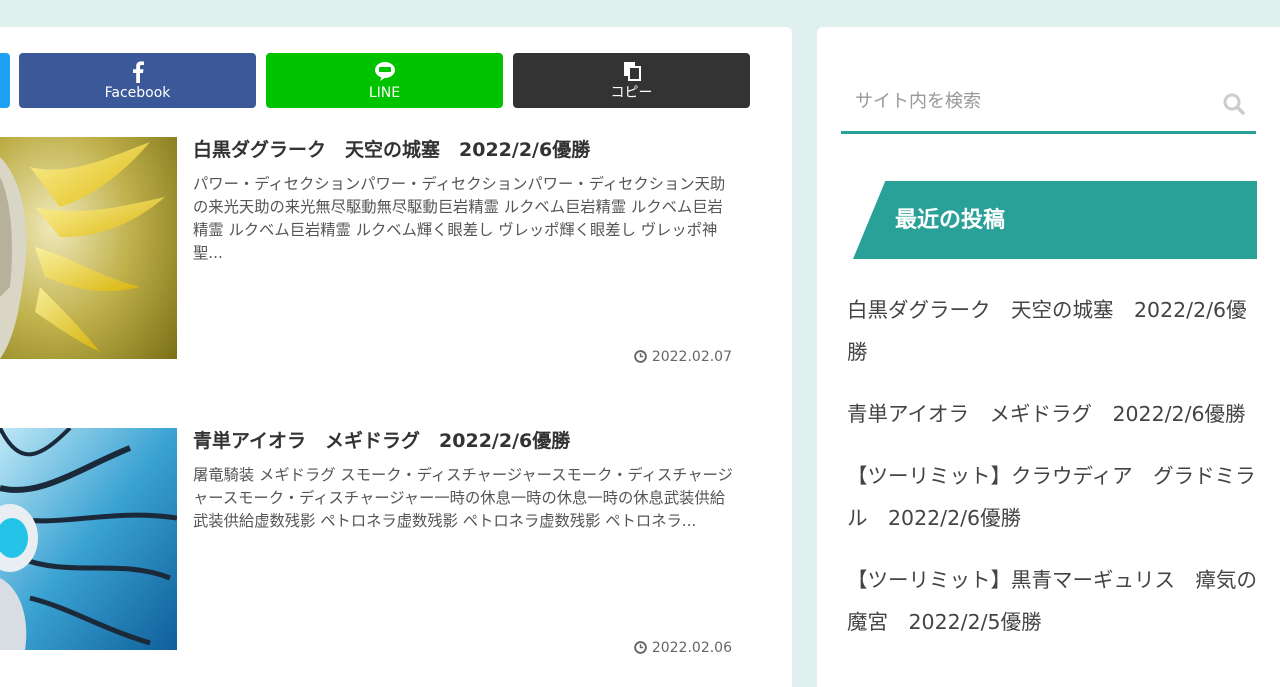 The height and width of the screenshot is (687, 1280). What do you see at coordinates (137, 93) in the screenshot?
I see `facebook-share-label: Facebook` at bounding box center [137, 93].